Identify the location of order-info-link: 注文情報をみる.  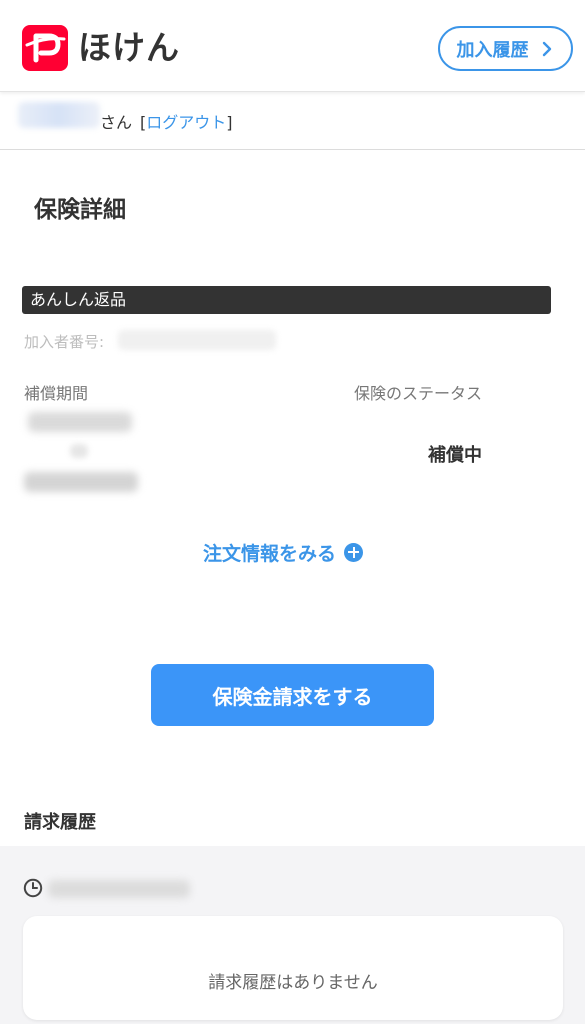
(283, 552).